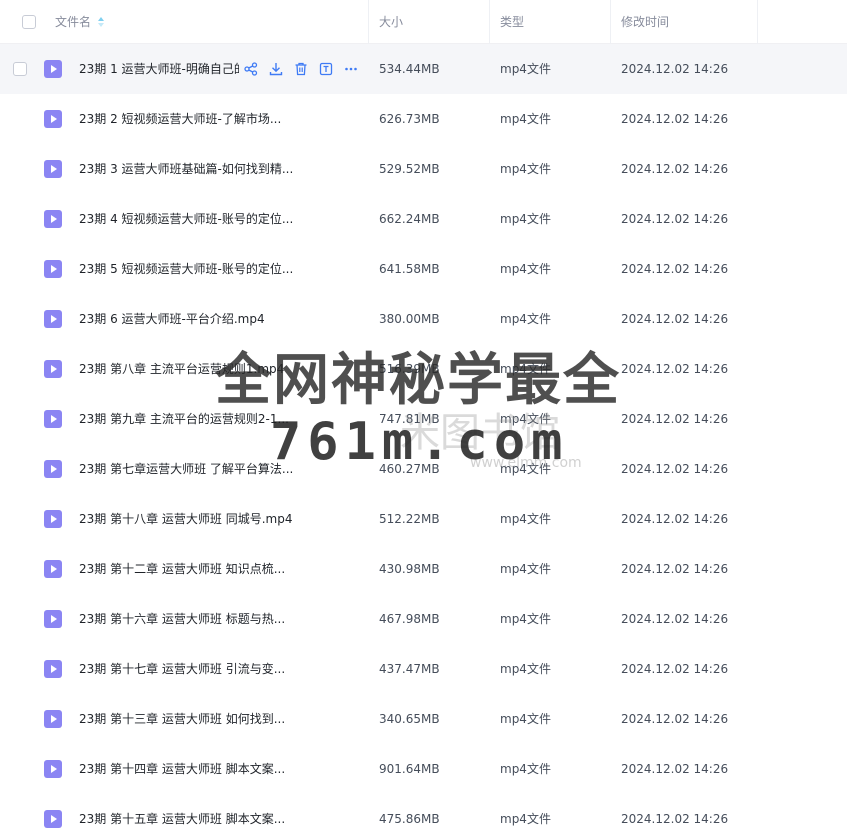 The height and width of the screenshot is (834, 847). I want to click on file-name: 23期 第八章 主流平台运营规则1.mp4, so click(214, 369).